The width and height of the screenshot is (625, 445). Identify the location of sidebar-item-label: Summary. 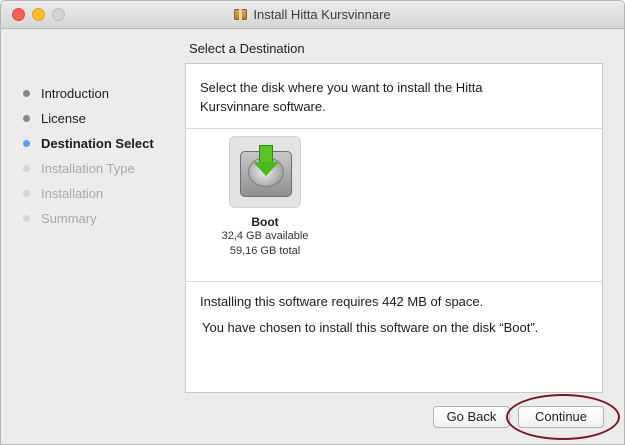
(69, 218).